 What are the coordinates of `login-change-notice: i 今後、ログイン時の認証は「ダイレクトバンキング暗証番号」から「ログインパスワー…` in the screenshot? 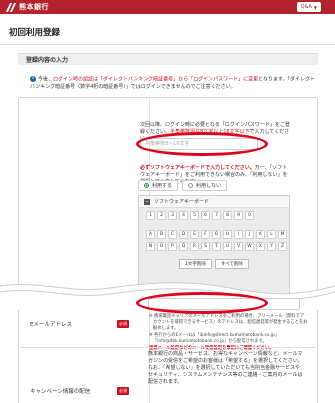 It's located at (174, 84).